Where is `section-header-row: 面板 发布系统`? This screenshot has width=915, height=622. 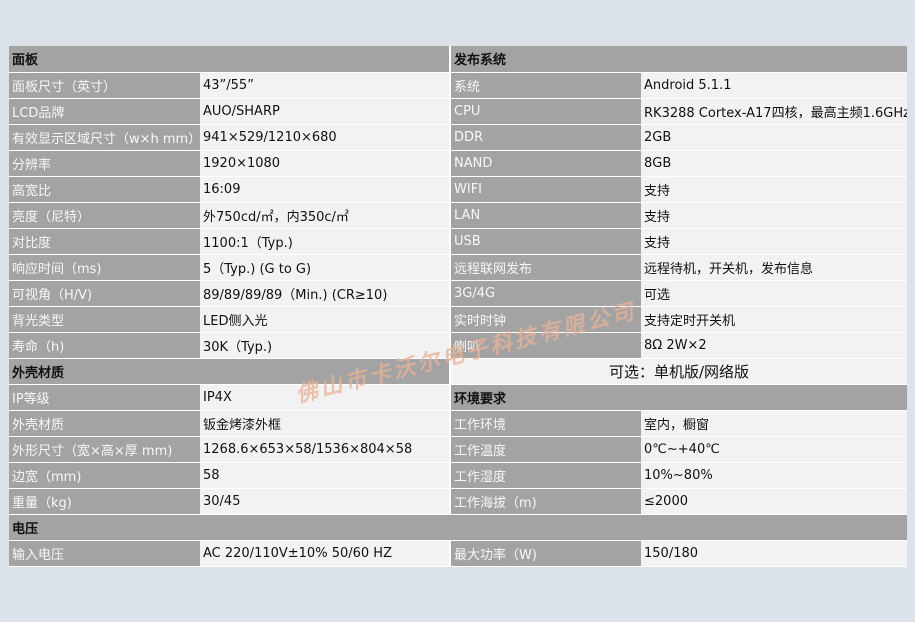
section-header-row: 面板 发布系统 is located at coordinates (458, 59).